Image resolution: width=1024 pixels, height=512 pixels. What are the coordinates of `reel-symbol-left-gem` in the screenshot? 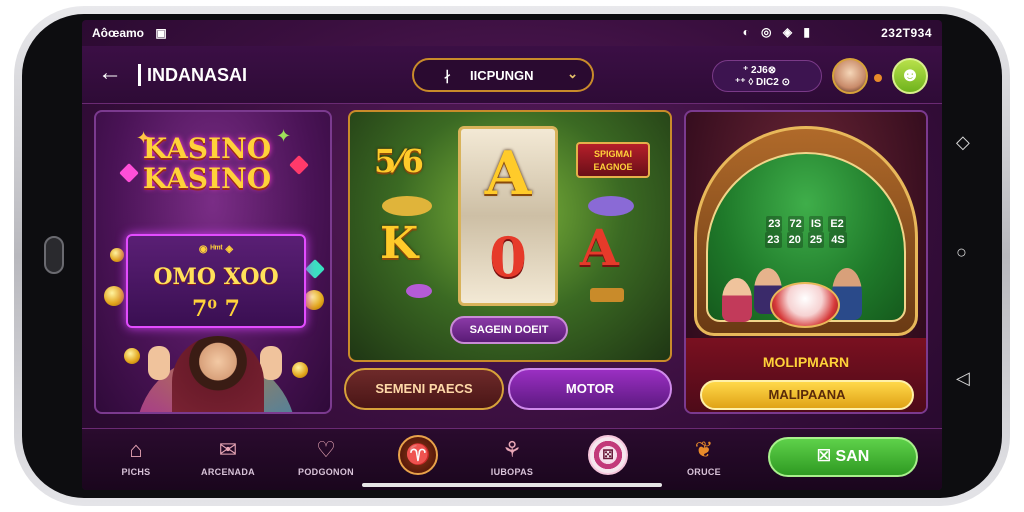 It's located at (419, 291).